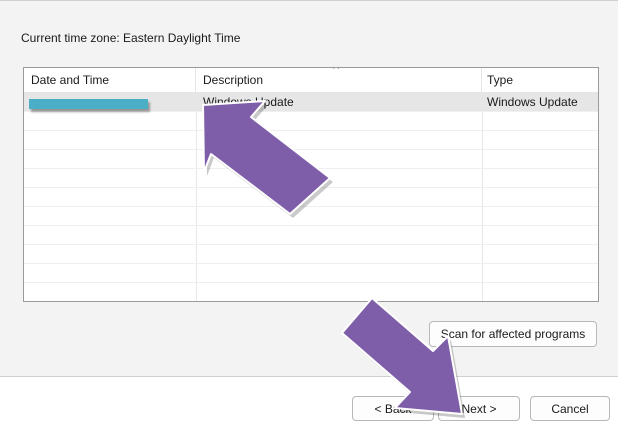  I want to click on column-header-type: Type, so click(540, 80).